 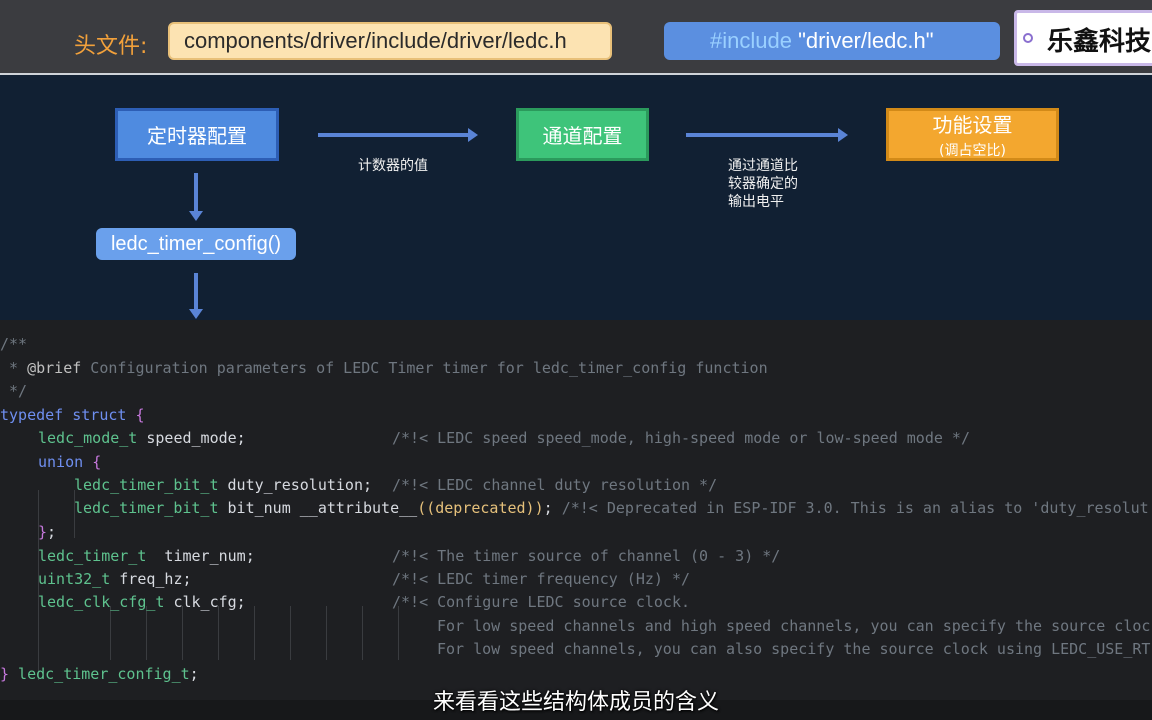 What do you see at coordinates (196, 296) in the screenshot?
I see `arrow-call-to-code` at bounding box center [196, 296].